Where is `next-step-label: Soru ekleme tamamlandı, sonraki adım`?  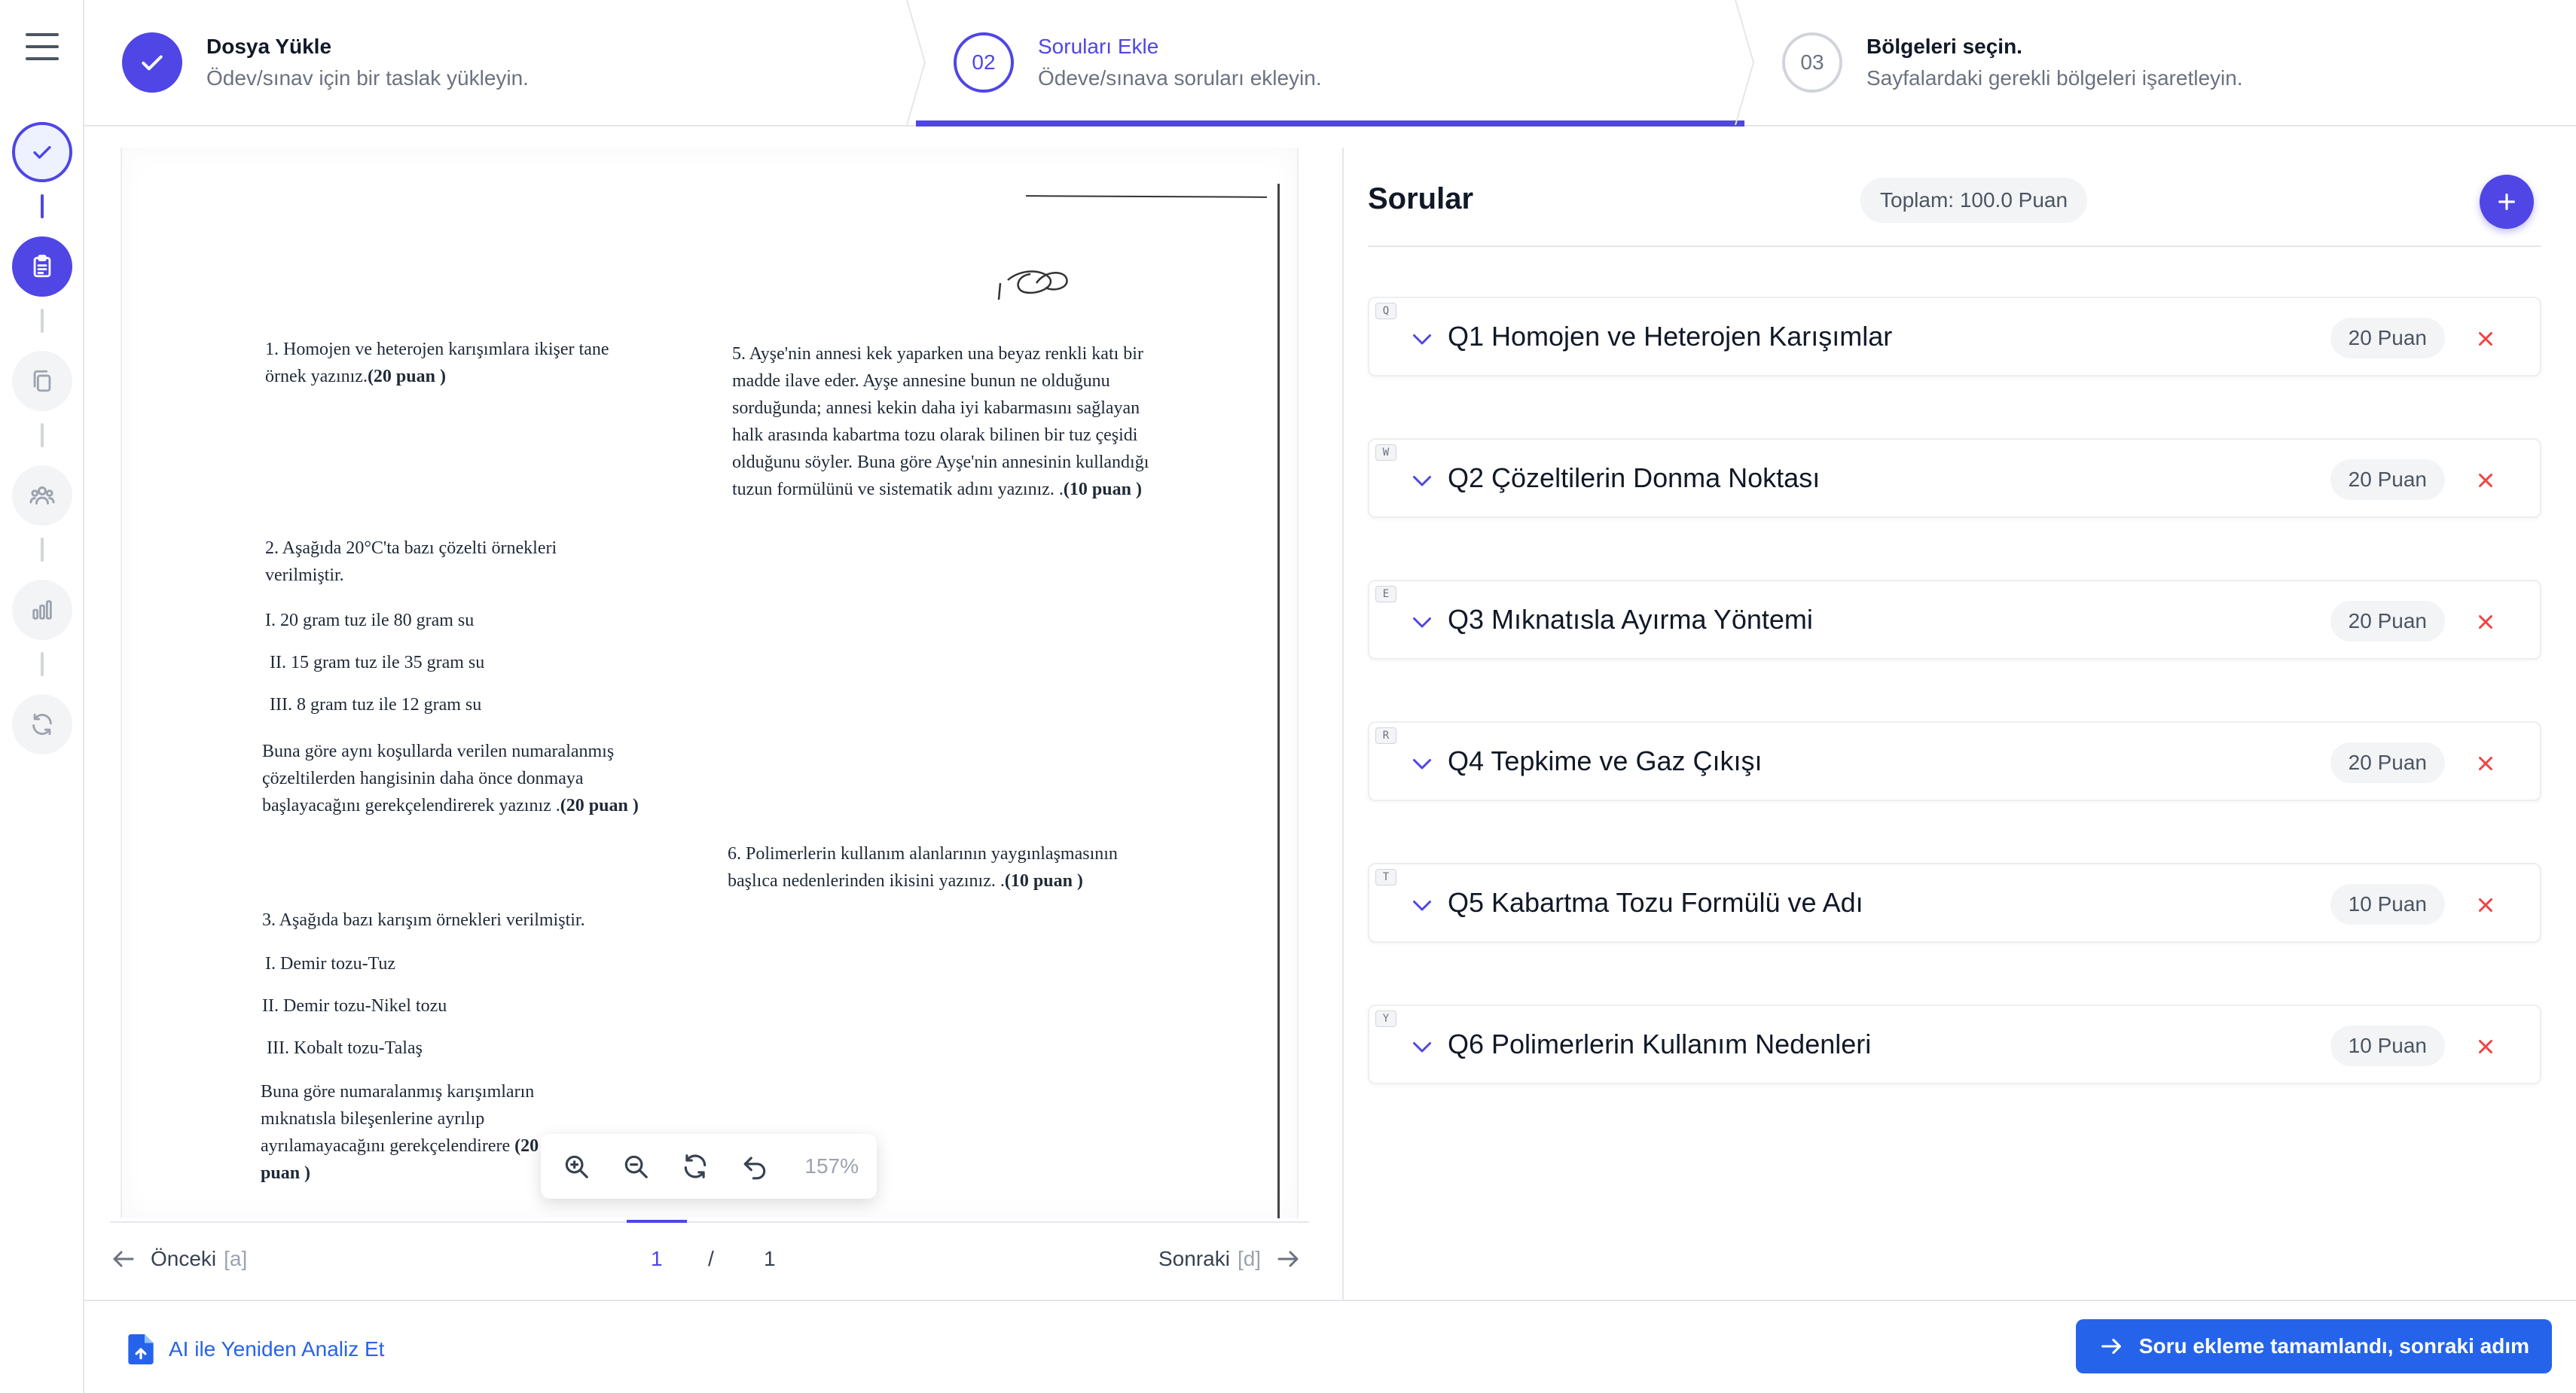
next-step-label: Soru ekleme tamamlandı, sonraki adım is located at coordinates (2334, 1346).